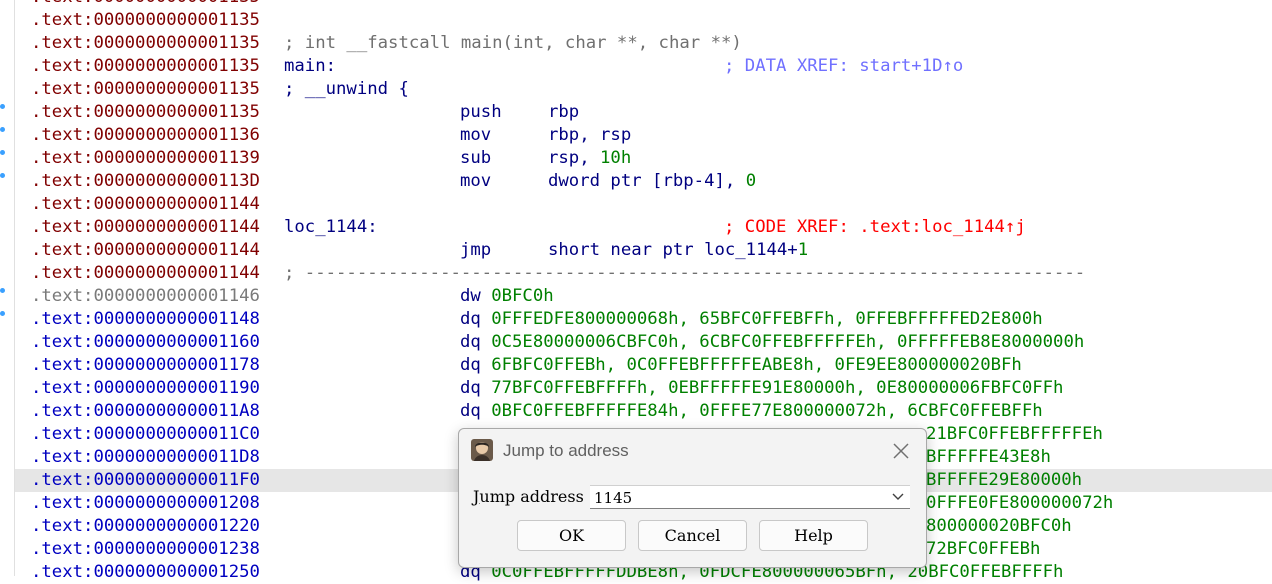  Describe the element at coordinates (145, 549) in the screenshot. I see `address: .text:0000000000001238` at that location.